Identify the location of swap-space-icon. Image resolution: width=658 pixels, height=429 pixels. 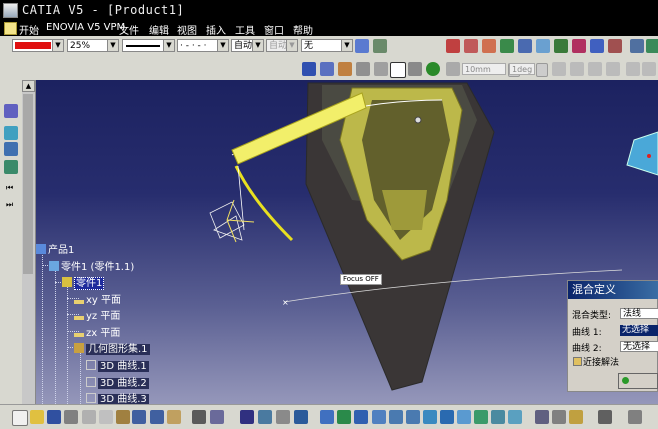
(498, 417).